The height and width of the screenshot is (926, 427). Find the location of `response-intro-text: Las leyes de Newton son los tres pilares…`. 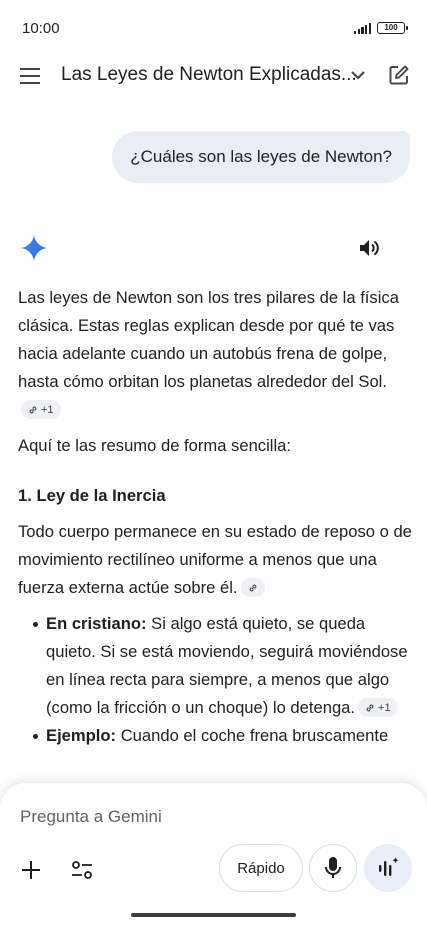

response-intro-text: Las leyes de Newton son los tres pilares… is located at coordinates (208, 339).